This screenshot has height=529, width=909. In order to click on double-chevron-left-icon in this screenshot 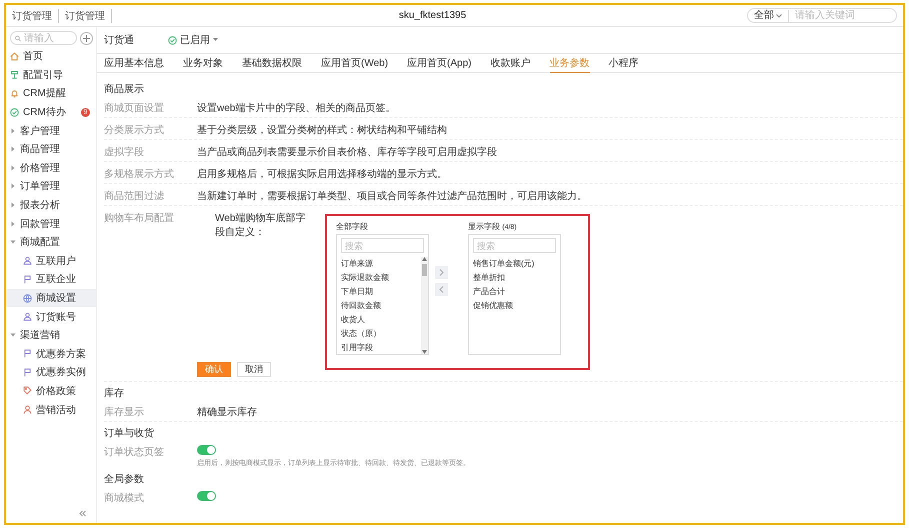, I will do `click(82, 513)`.